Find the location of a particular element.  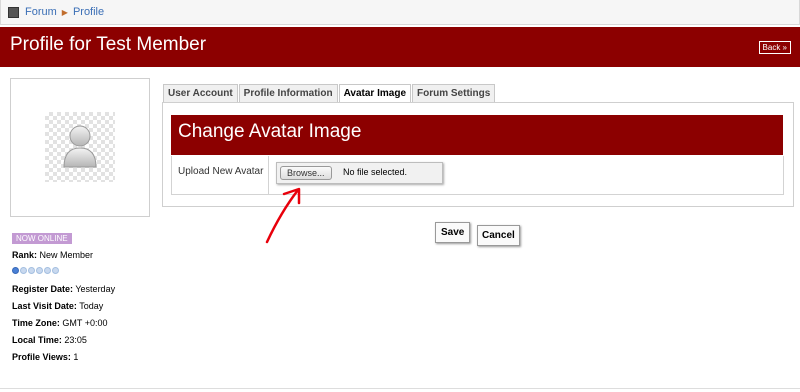

register-date-row: Register Date: Yesterday is located at coordinates (63, 289).